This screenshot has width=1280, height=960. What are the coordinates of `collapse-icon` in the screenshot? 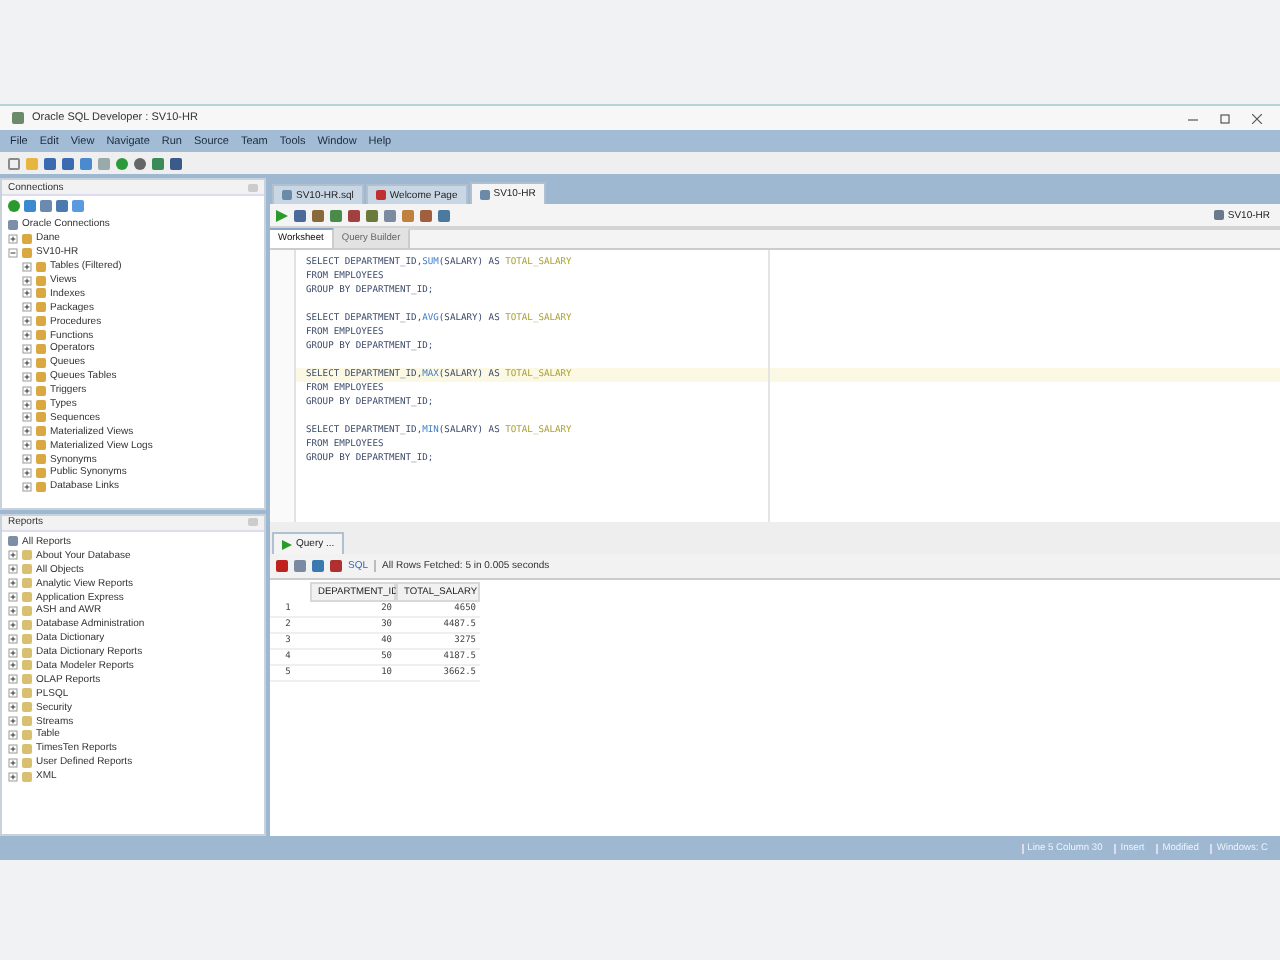 It's located at (13, 252).